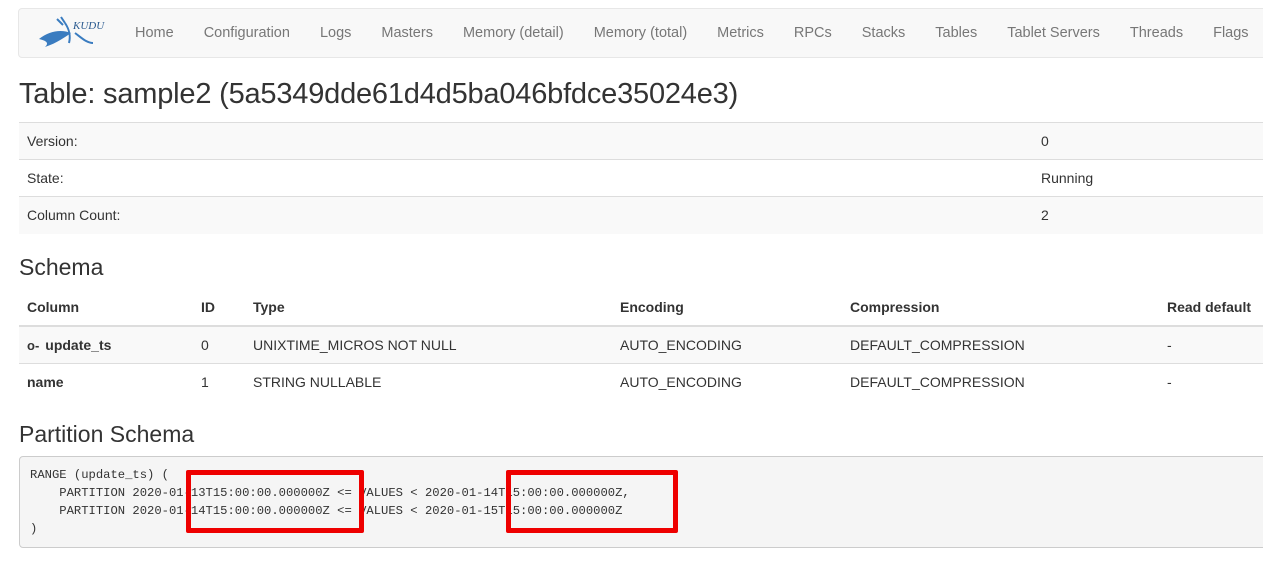 This screenshot has height=568, width=1263. Describe the element at coordinates (74, 215) in the screenshot. I see `info-label: Column Count:` at that location.